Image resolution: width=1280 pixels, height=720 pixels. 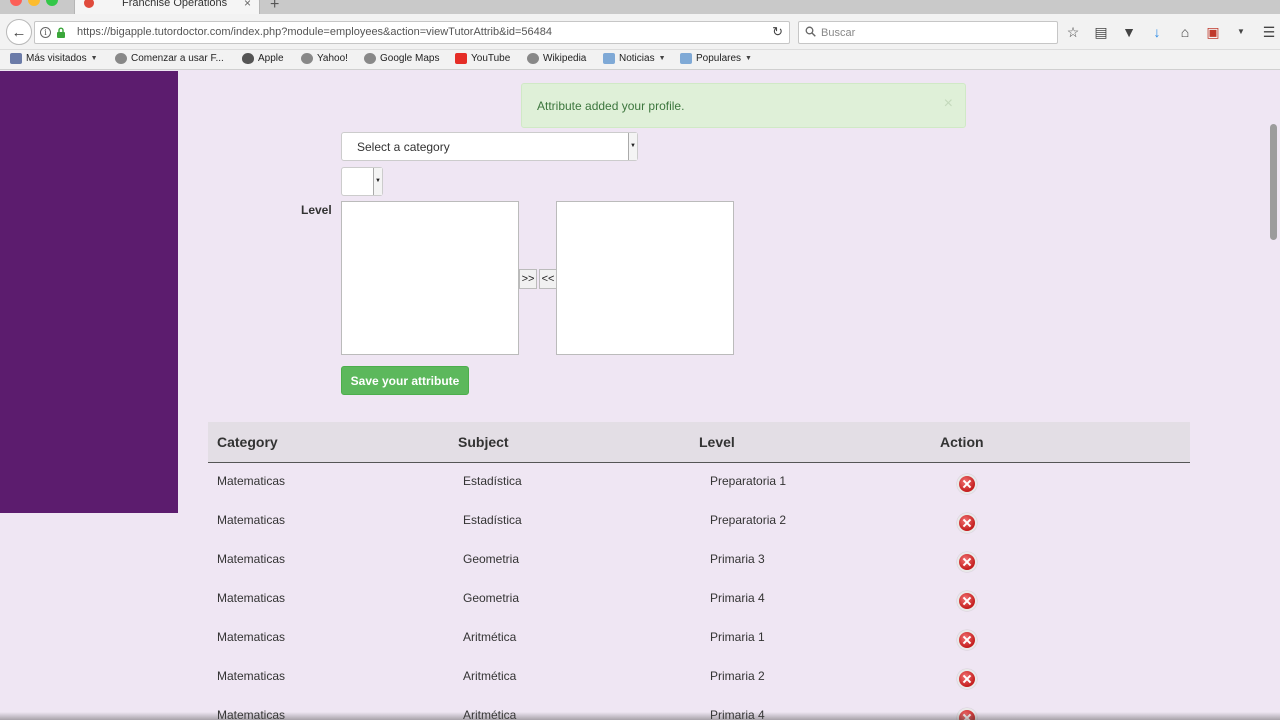 I want to click on extension-icon: ▣, so click(x=1213, y=32).